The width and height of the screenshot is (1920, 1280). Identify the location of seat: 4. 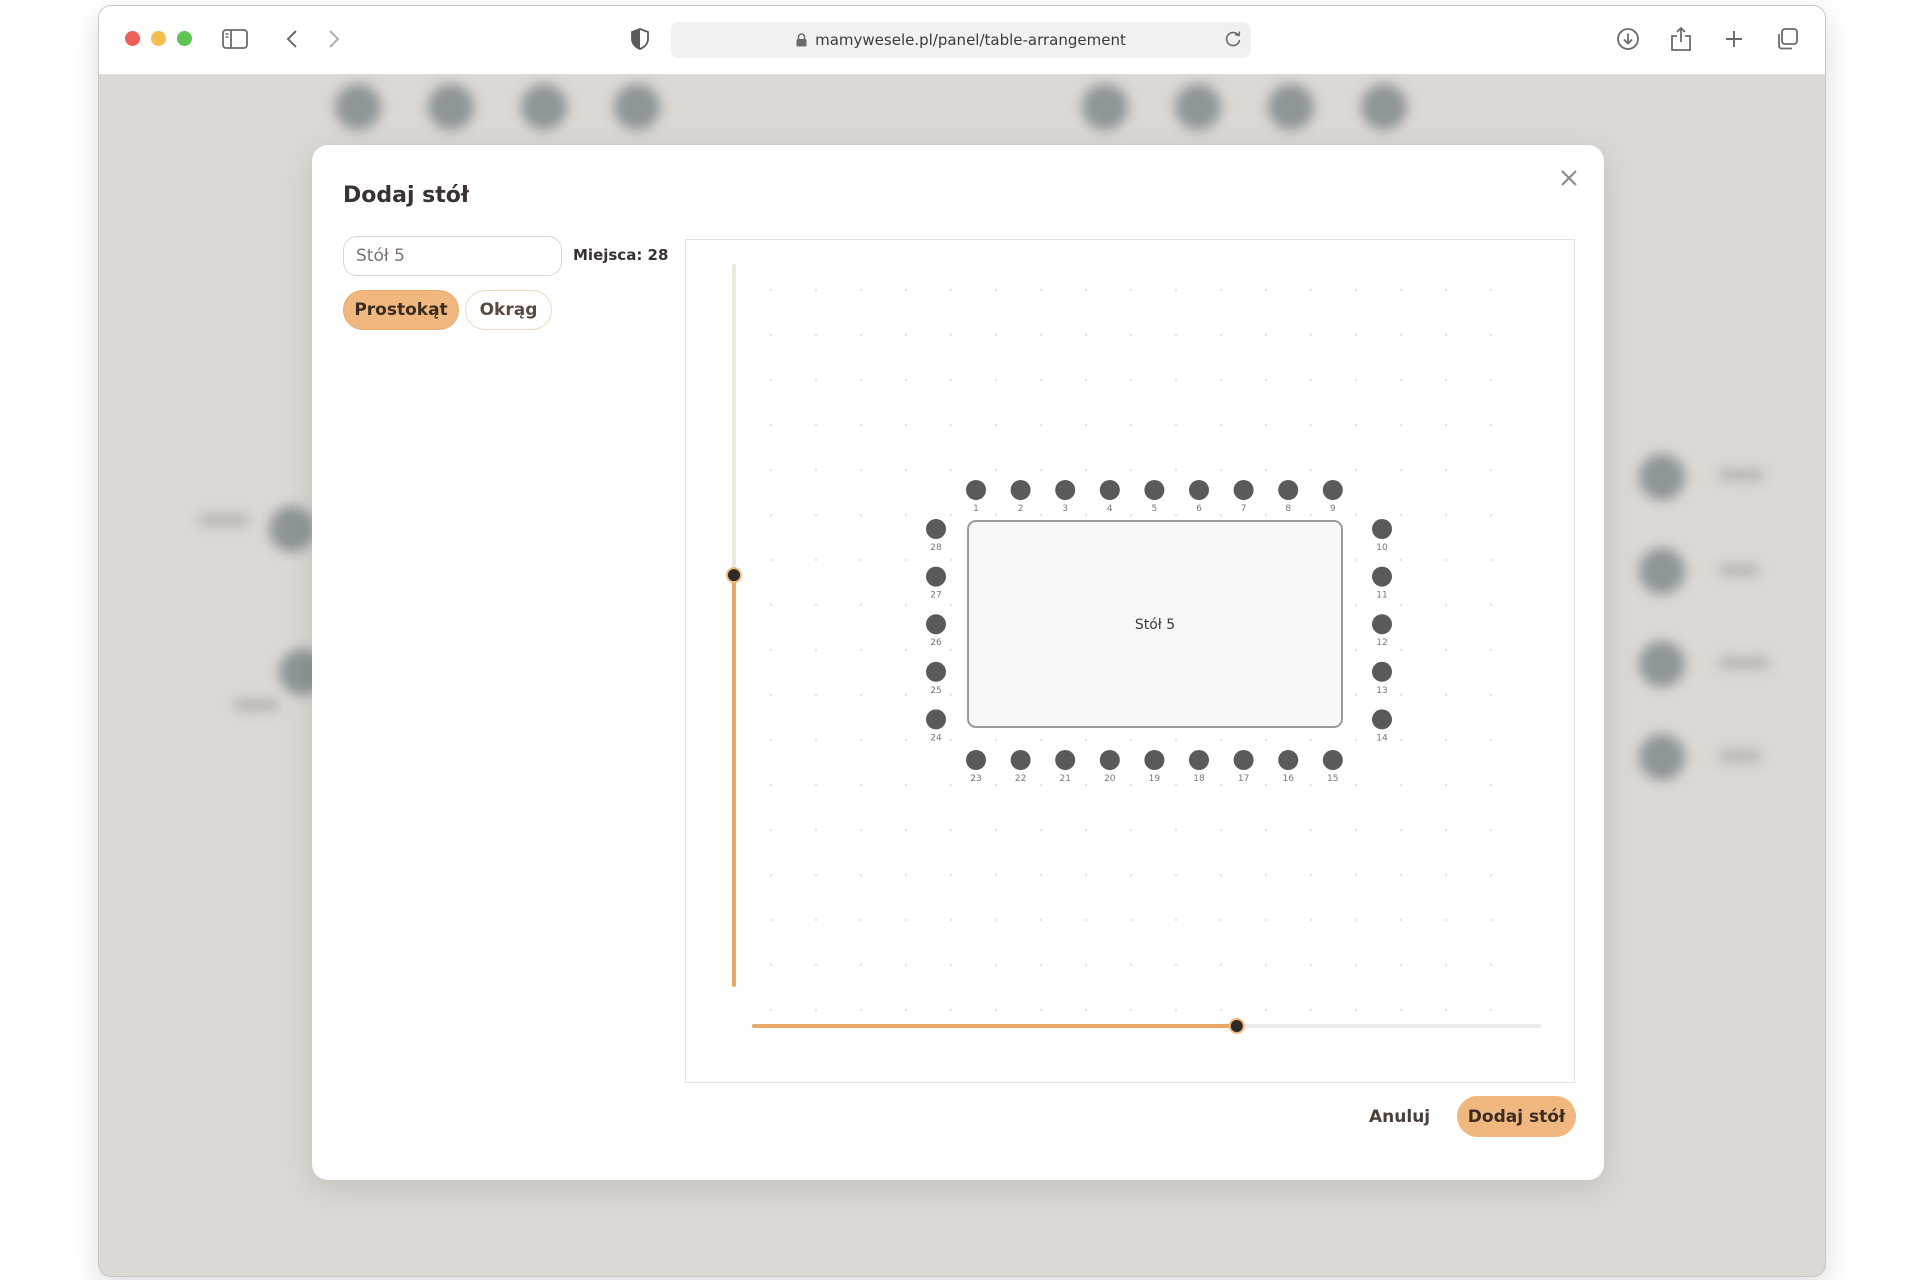
(1109, 497).